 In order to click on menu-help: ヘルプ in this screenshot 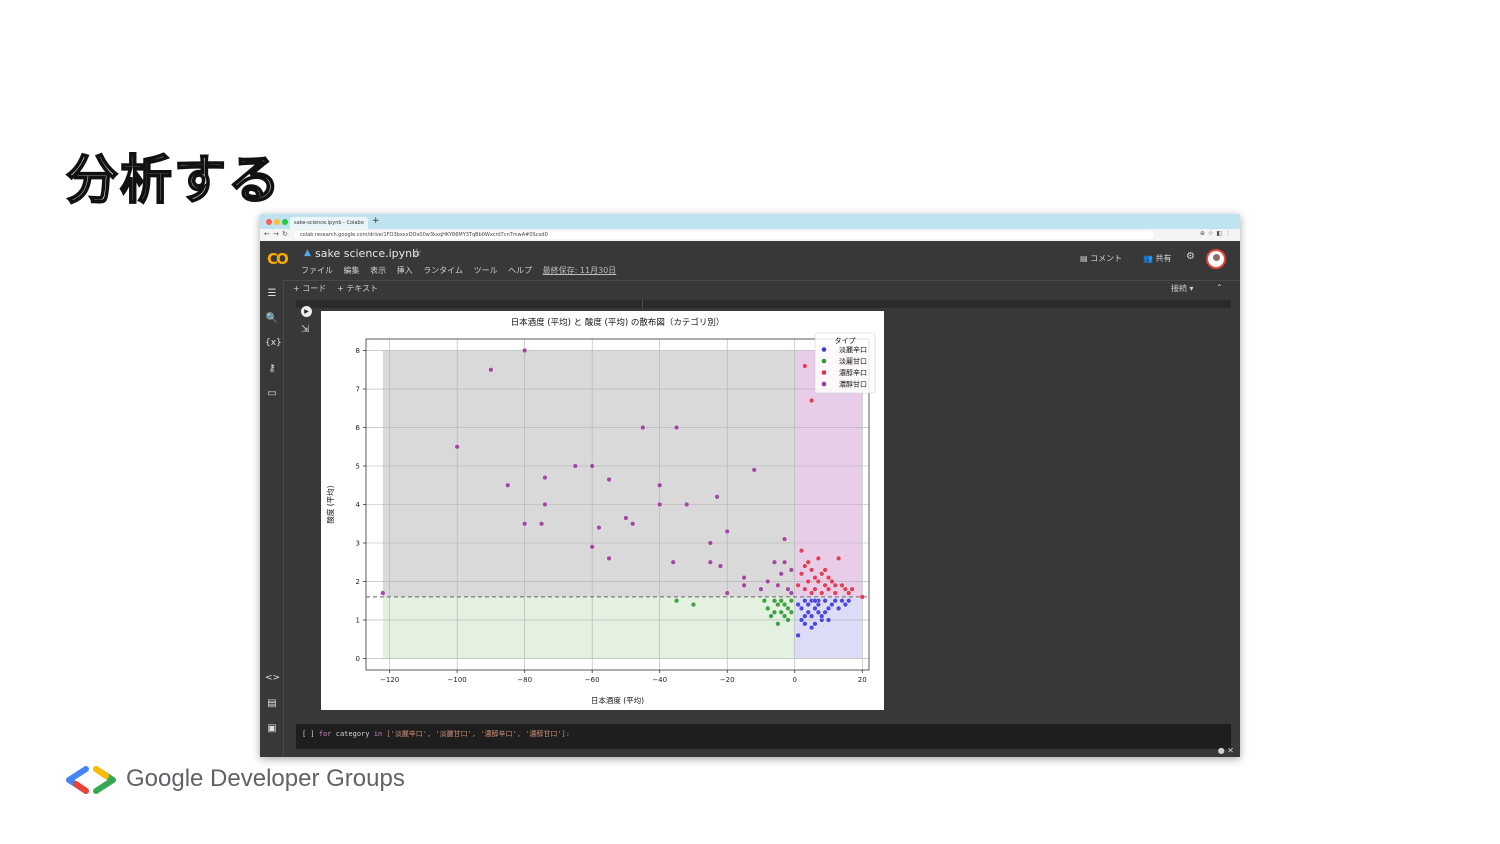, I will do `click(520, 270)`.